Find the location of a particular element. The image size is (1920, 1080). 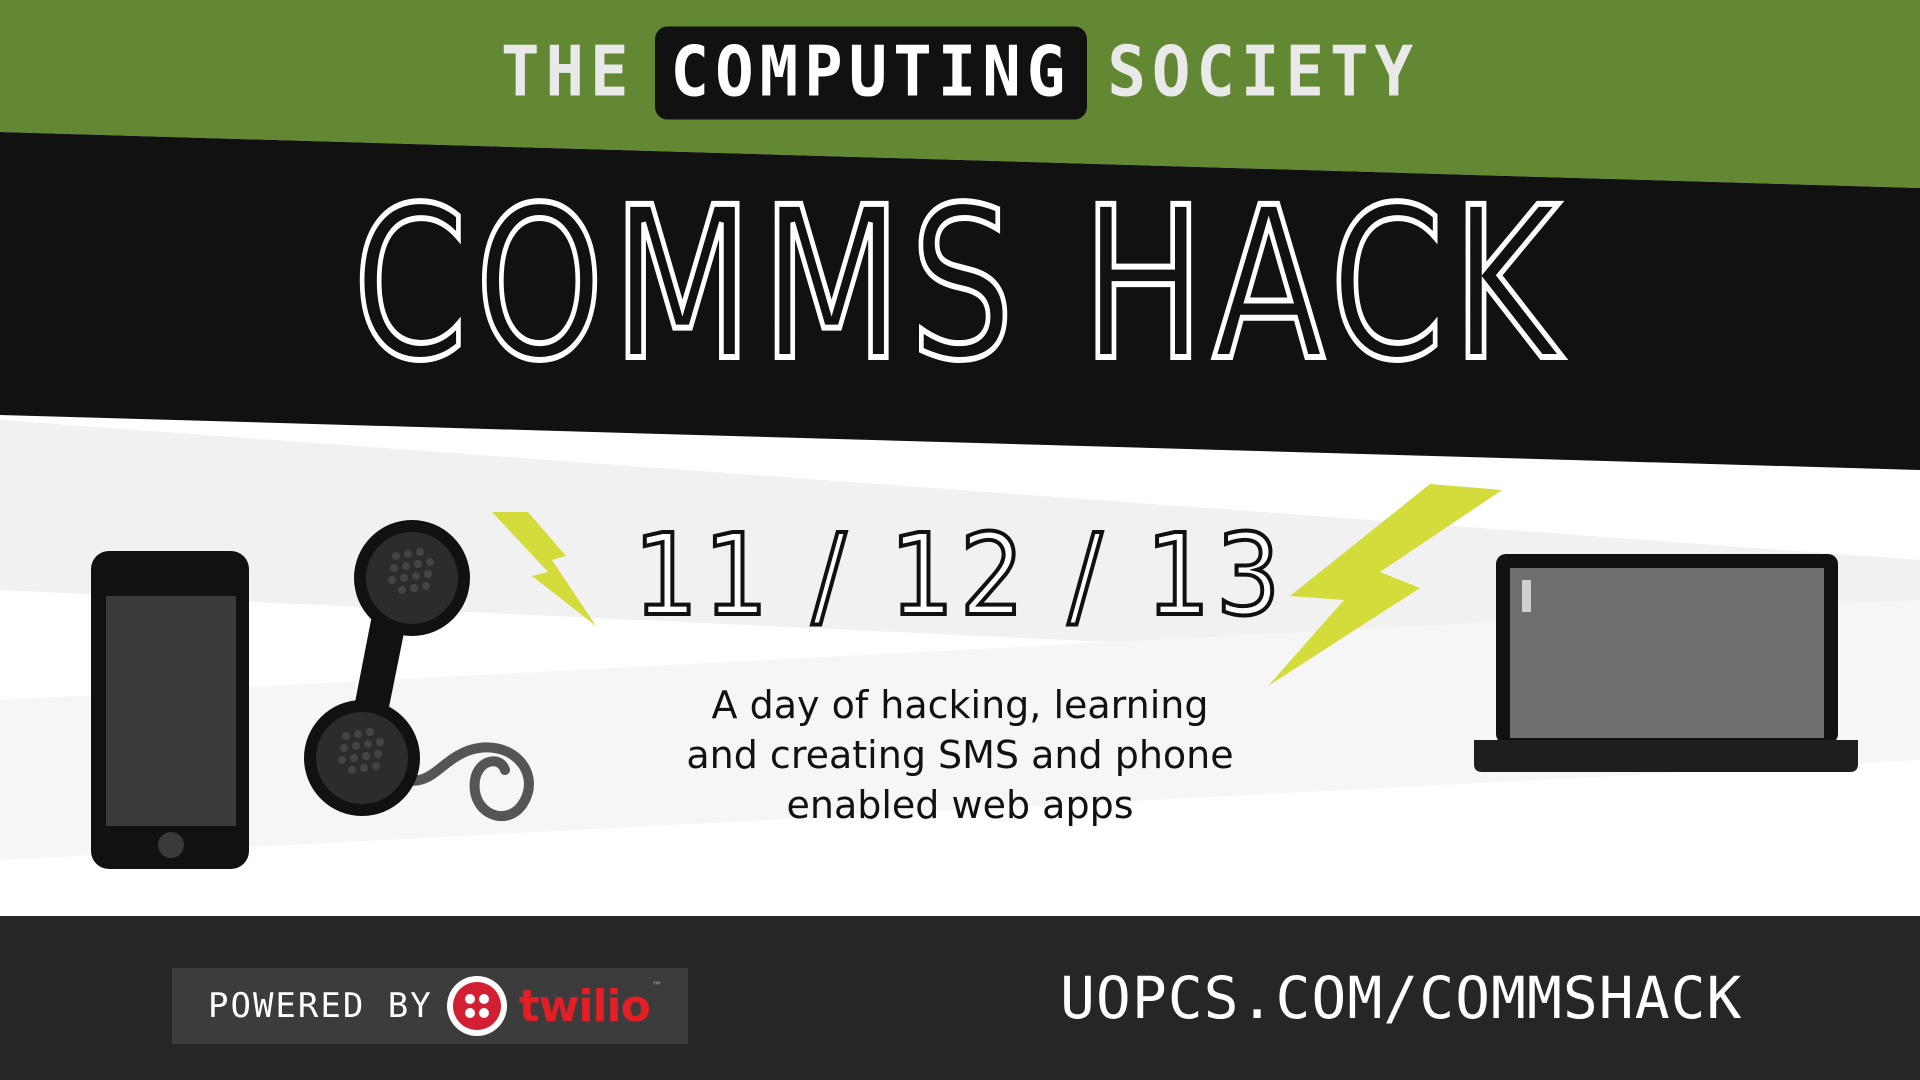

powered-by-badge: POWERED BY twilio ™ is located at coordinates (430, 1006).